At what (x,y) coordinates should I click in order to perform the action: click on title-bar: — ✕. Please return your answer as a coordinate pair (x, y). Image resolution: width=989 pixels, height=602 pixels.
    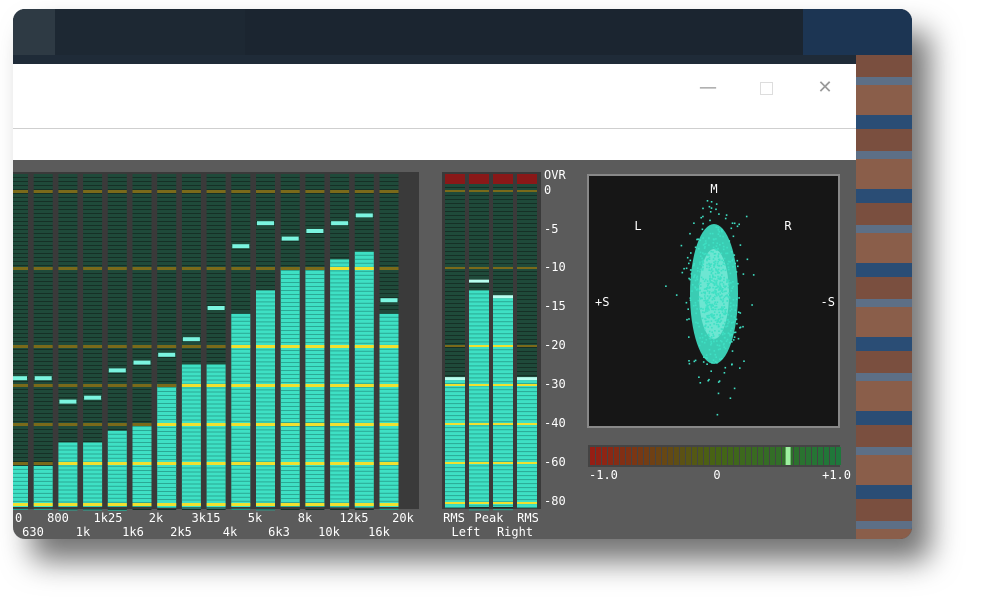
    Looking at the image, I should click on (434, 96).